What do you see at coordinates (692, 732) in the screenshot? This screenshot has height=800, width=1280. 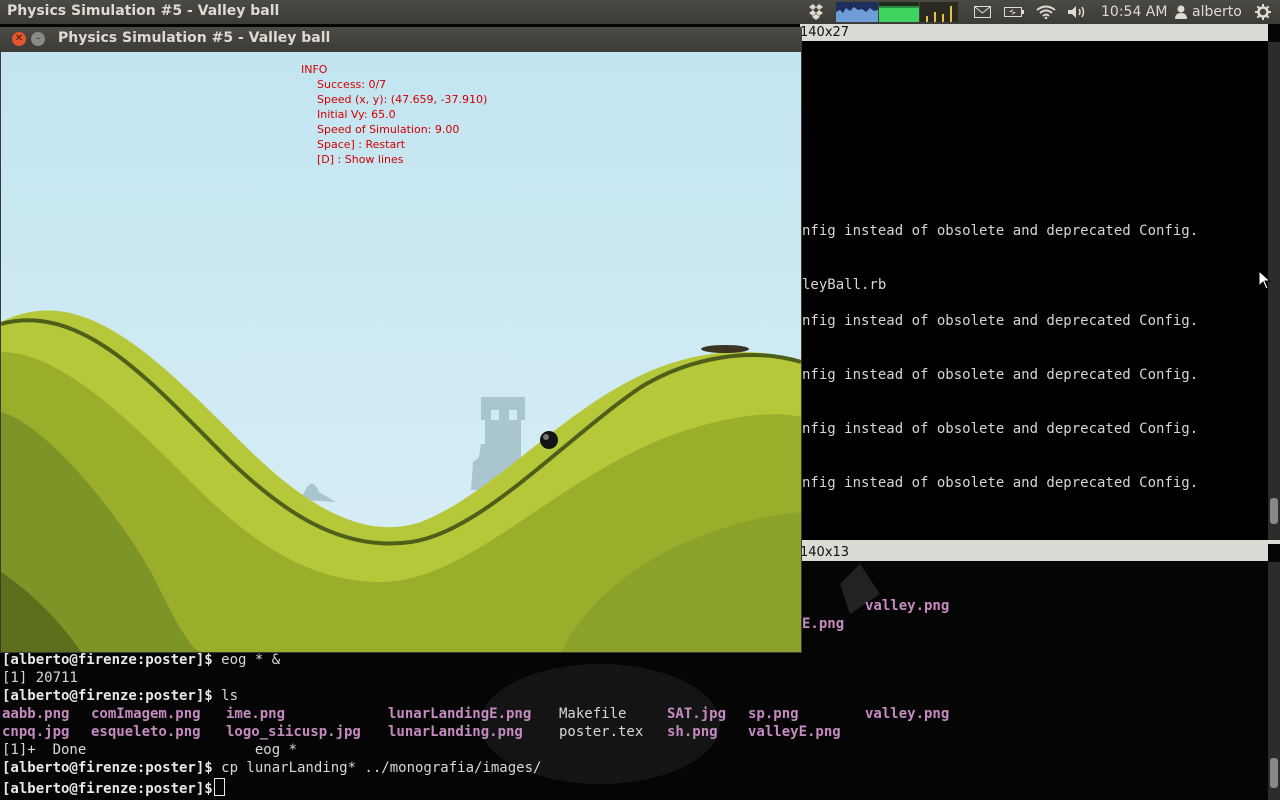 I see `file-entry: sh.png` at bounding box center [692, 732].